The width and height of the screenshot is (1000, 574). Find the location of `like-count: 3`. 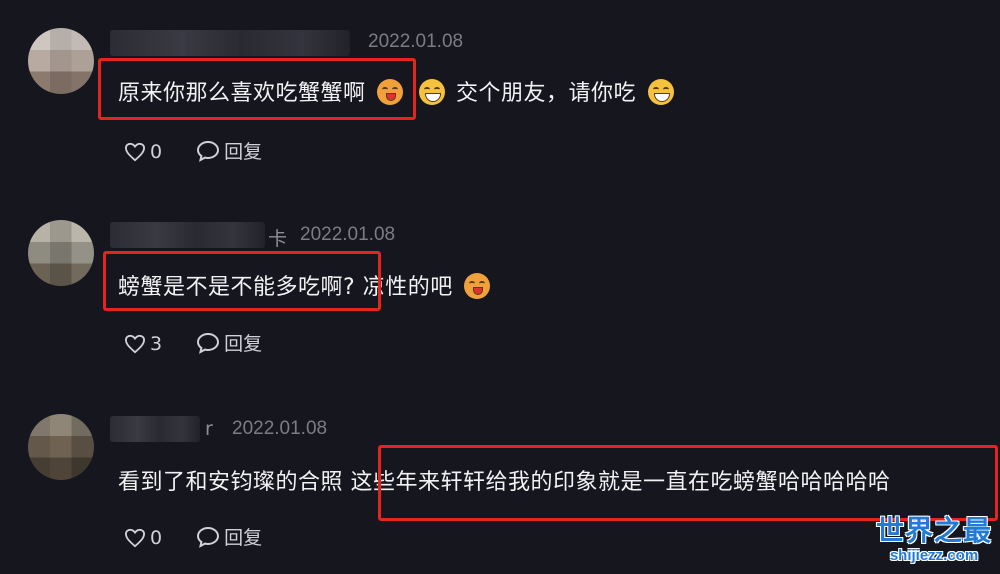

like-count: 3 is located at coordinates (156, 343).